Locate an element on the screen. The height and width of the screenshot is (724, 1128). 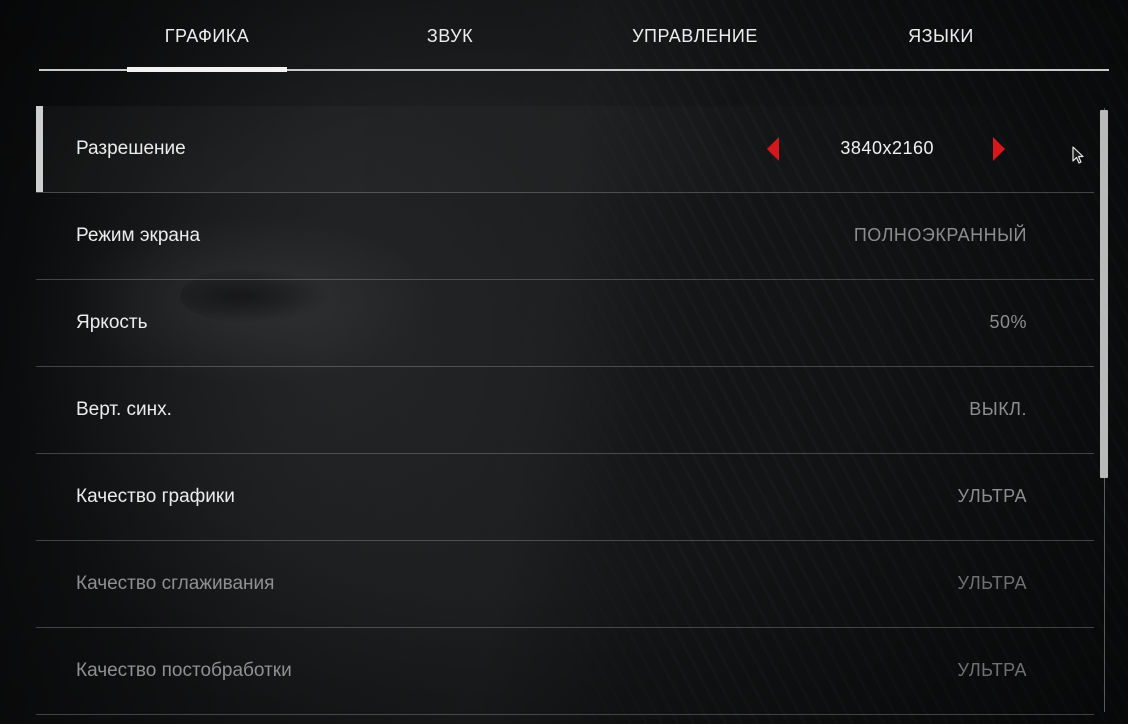
arrow-left-icon is located at coordinates (773, 149).